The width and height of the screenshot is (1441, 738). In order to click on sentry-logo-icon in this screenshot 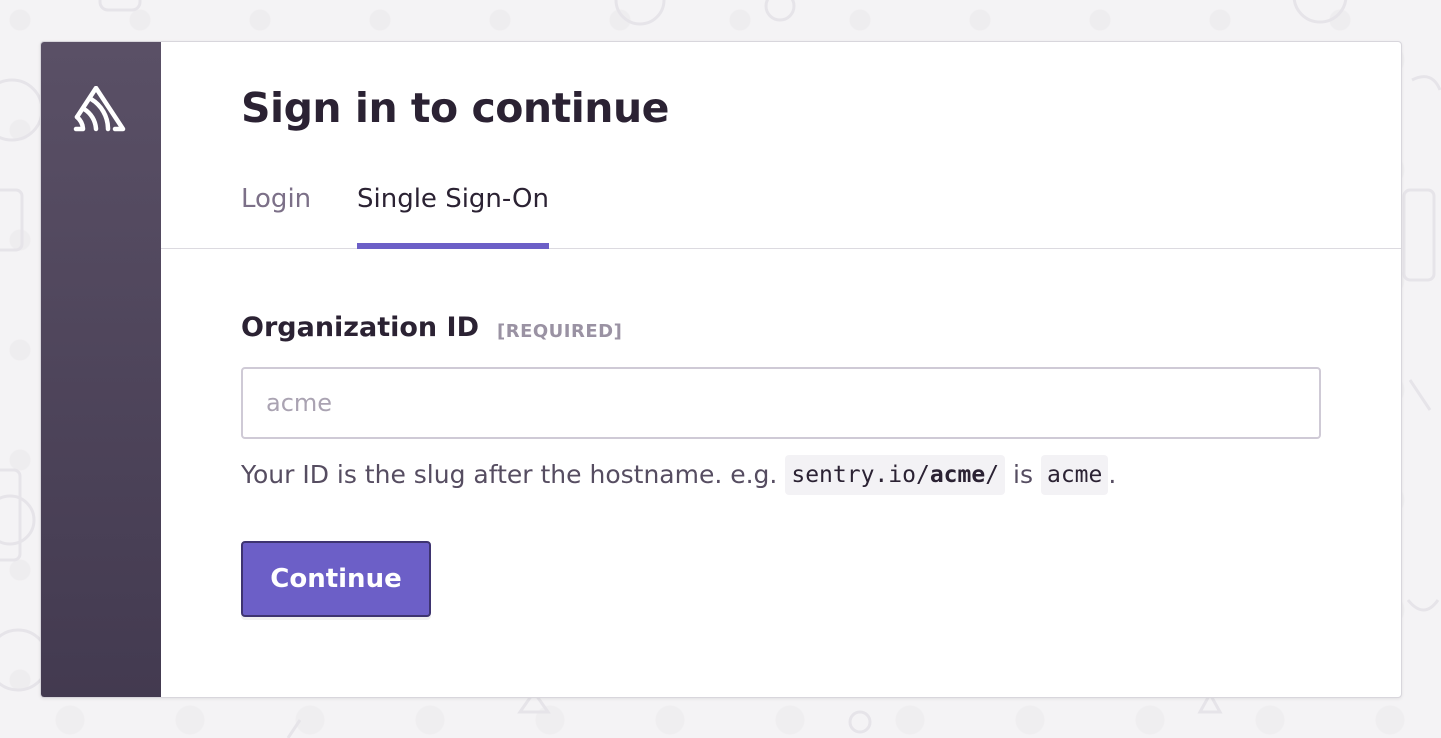, I will do `click(99, 109)`.